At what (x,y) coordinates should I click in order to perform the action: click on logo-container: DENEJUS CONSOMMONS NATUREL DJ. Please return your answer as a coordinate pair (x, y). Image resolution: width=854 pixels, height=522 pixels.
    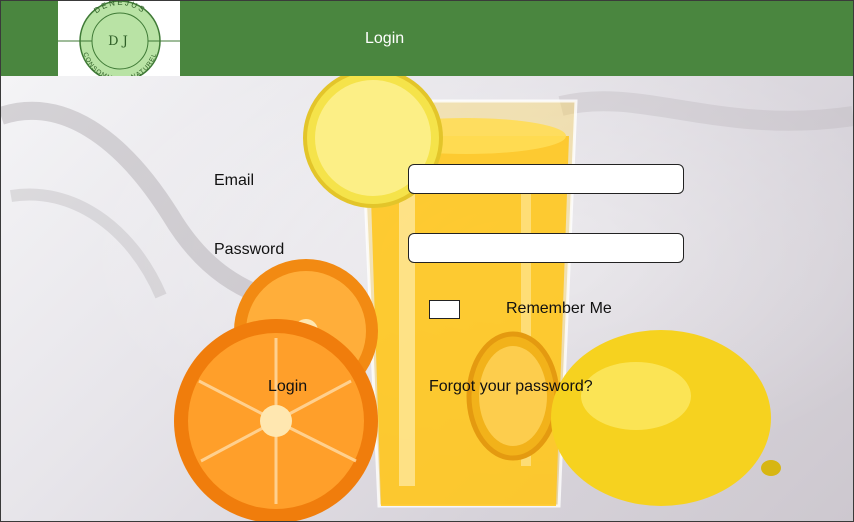
    Looking at the image, I should click on (119, 39).